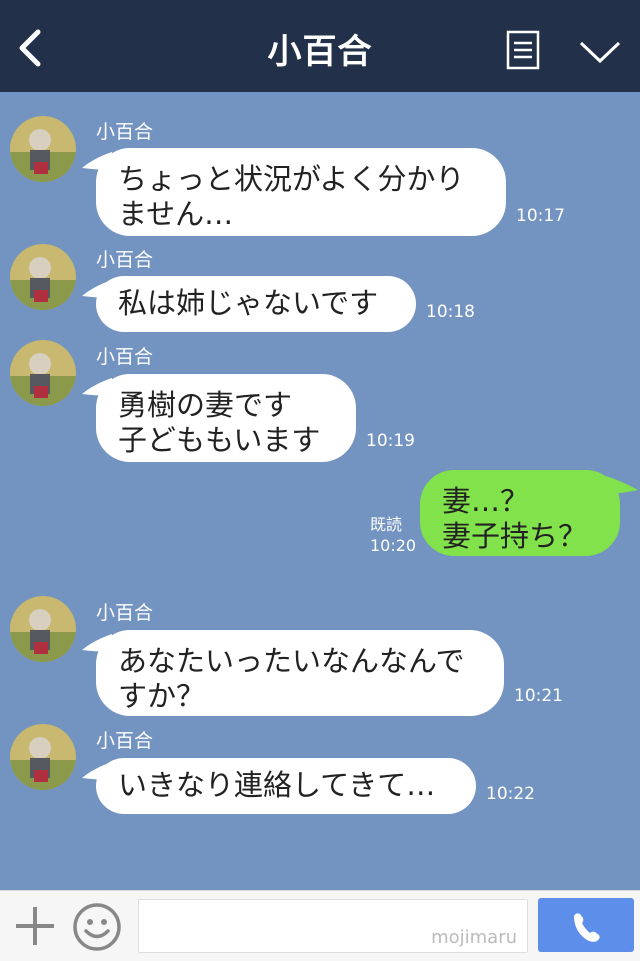 The height and width of the screenshot is (961, 640). I want to click on message-line: 勇樹の妻です, so click(205, 405).